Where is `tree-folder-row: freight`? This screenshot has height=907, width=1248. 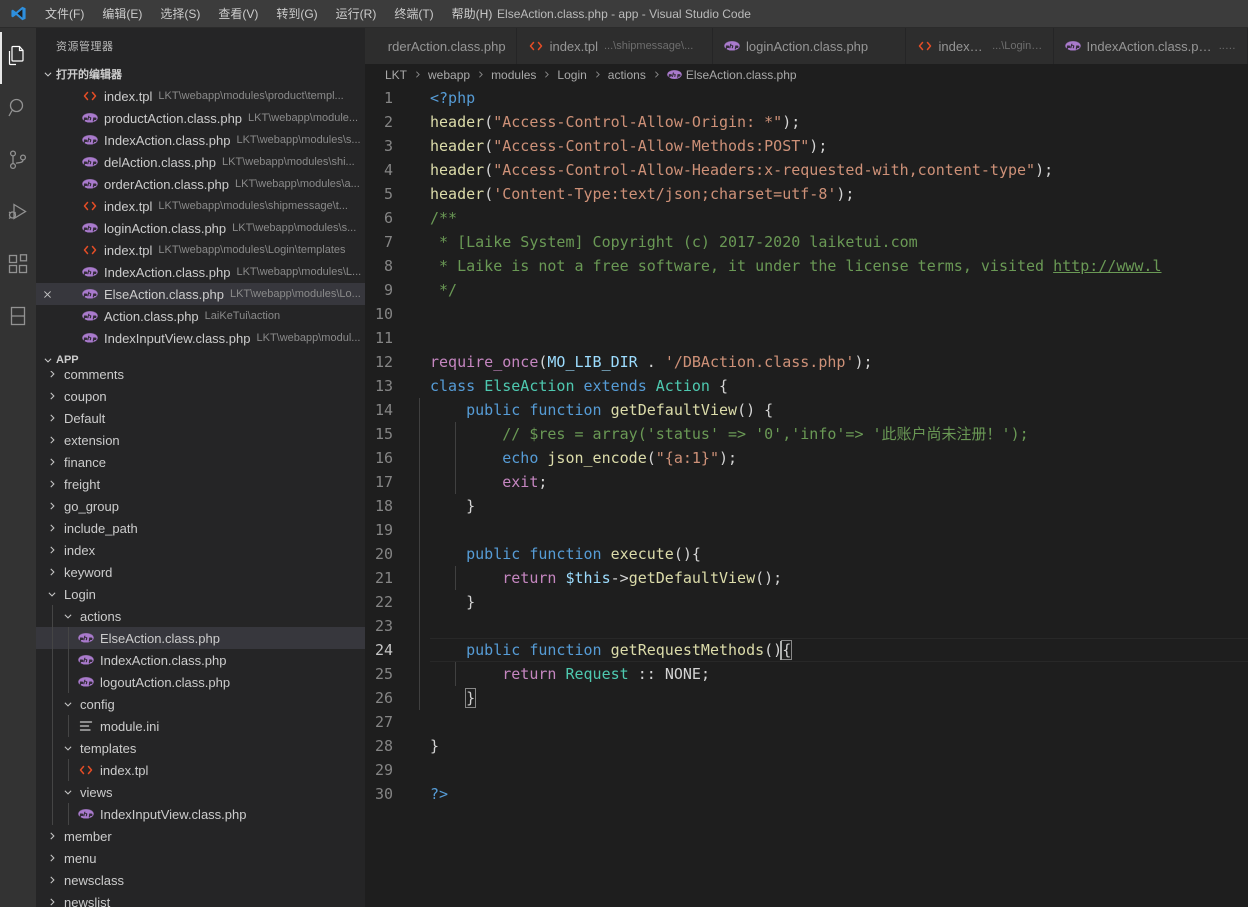
tree-folder-row: freight is located at coordinates (200, 484).